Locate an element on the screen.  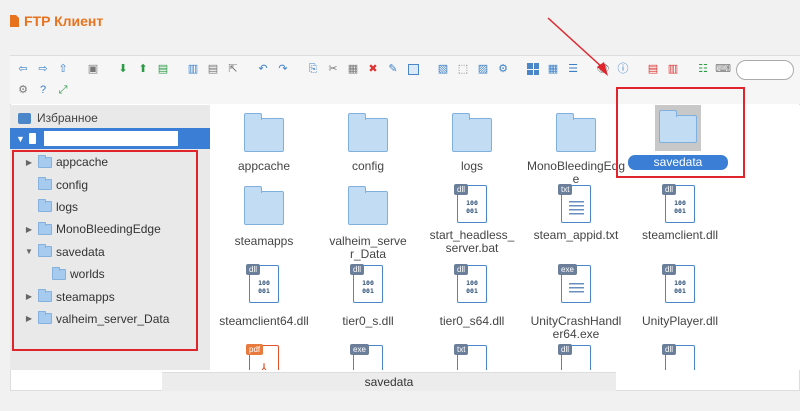
file-item-savedata: savedata is located at coordinates (678, 137).